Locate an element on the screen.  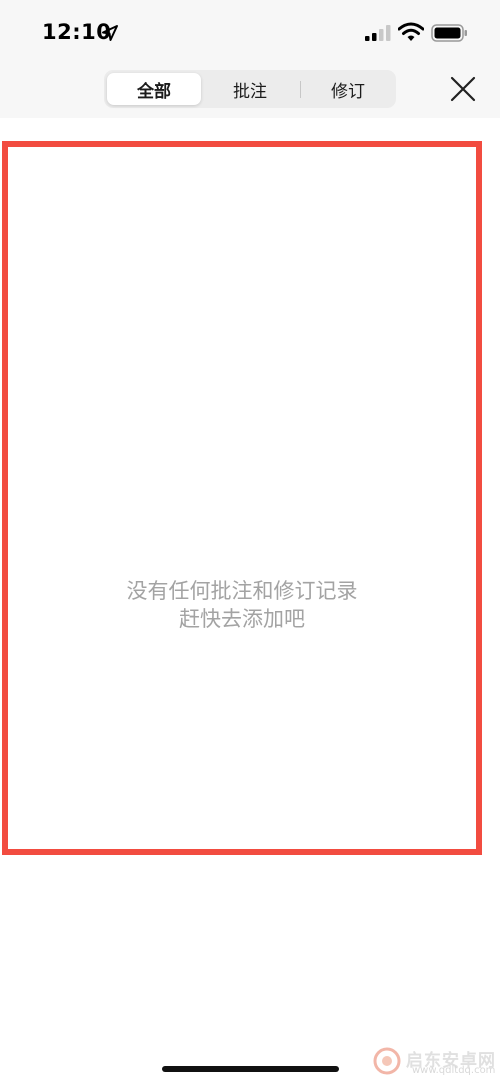
watermark-url: www.qdltdq.com is located at coordinates (454, 1070).